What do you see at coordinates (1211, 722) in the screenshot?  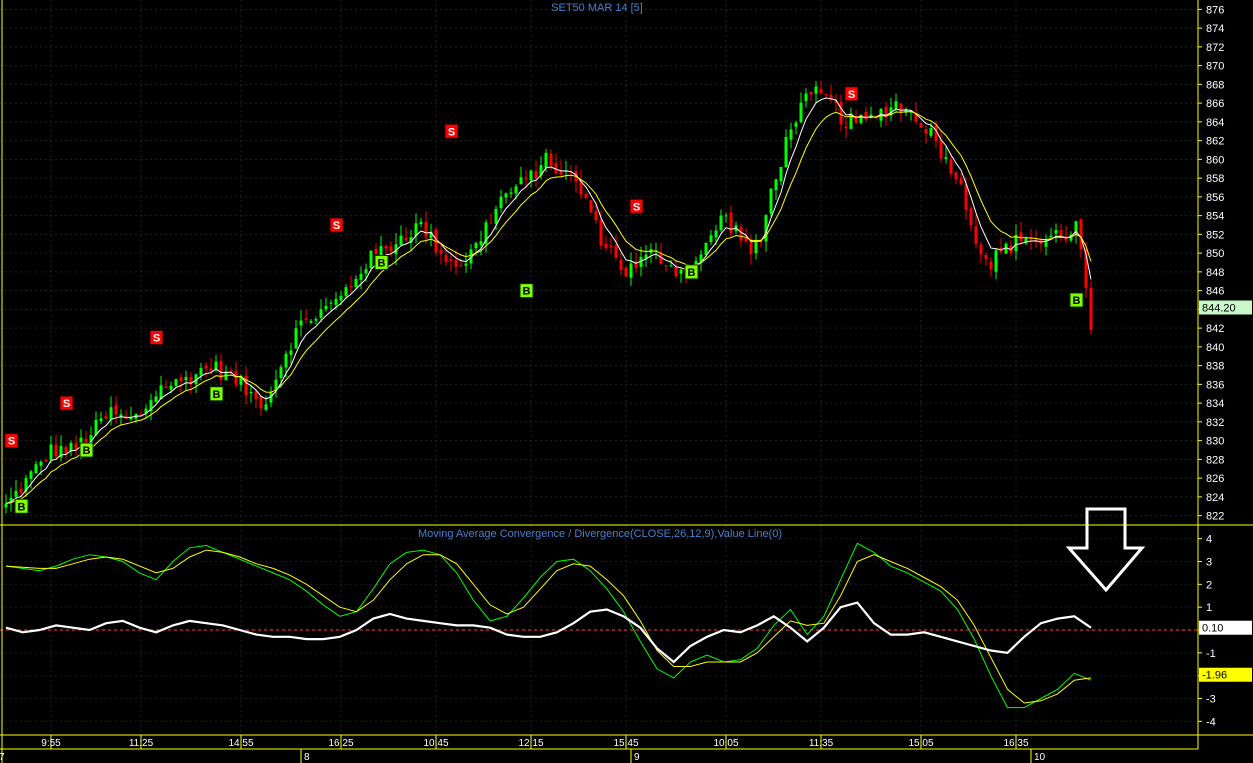 I see `y-tick-label: -4` at bounding box center [1211, 722].